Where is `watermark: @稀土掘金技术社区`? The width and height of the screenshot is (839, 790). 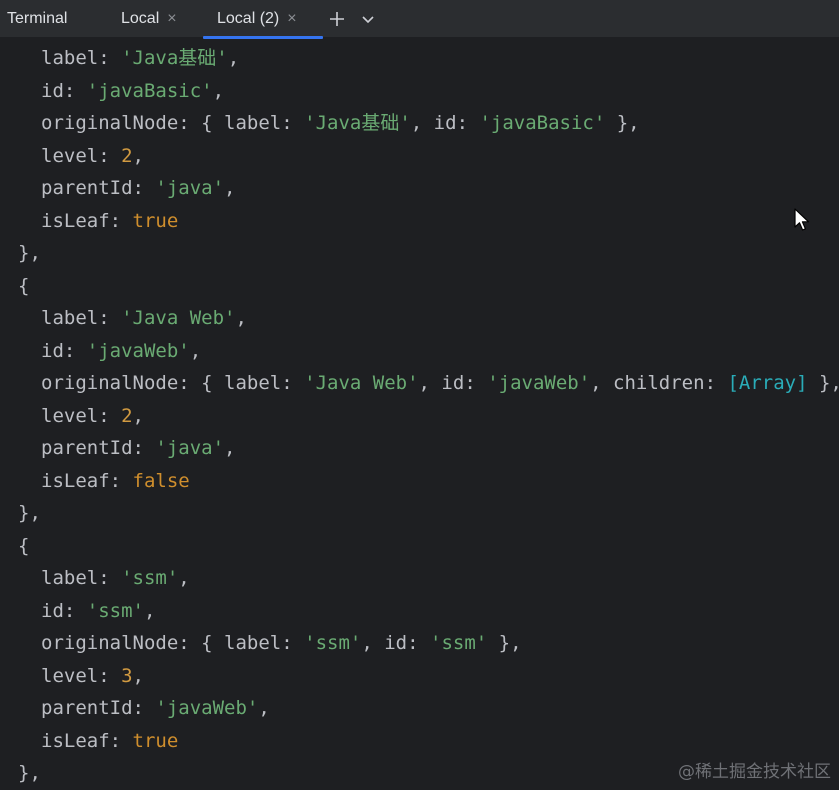
watermark: @稀土掘金技术社区 is located at coordinates (754, 772).